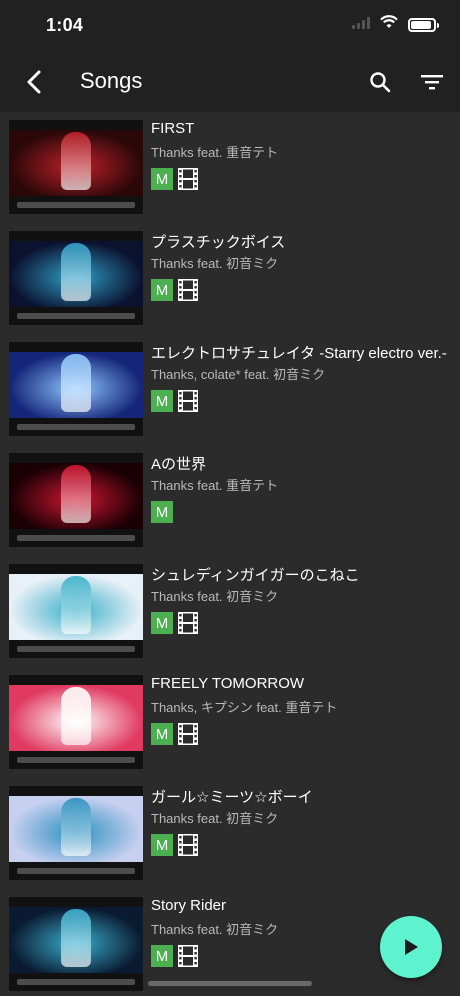 Image resolution: width=460 pixels, height=996 pixels. Describe the element at coordinates (230, 833) in the screenshot. I see `song-item: ガール☆ミーツ☆ボーイ Thanks feat. 初音ミク M` at that location.